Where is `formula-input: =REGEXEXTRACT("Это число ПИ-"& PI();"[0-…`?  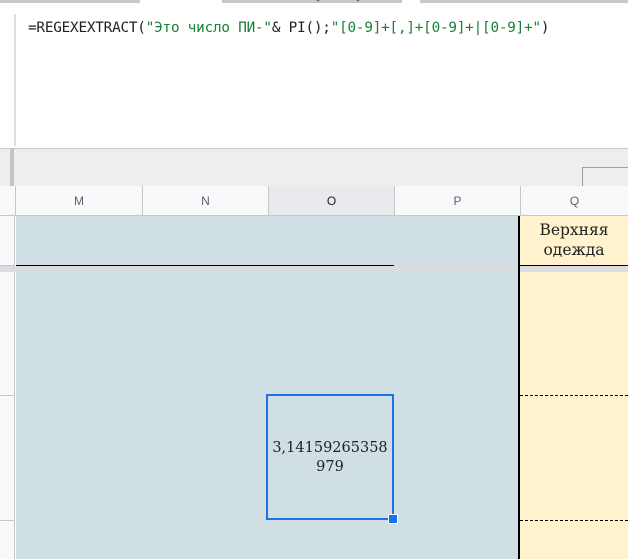 formula-input: =REGEXEXTRACT("Это число ПИ-"& PI();"[0-… is located at coordinates (289, 28).